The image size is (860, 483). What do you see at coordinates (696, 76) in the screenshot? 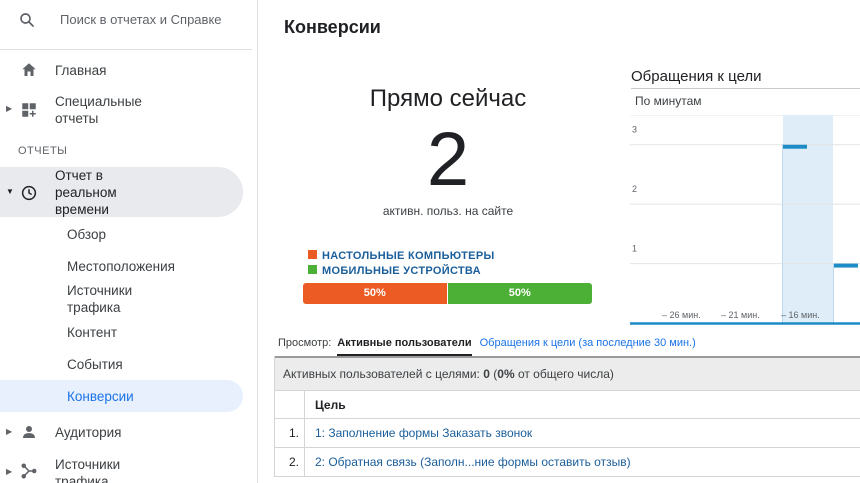
I see `chart-title: Обращения к цели` at bounding box center [696, 76].